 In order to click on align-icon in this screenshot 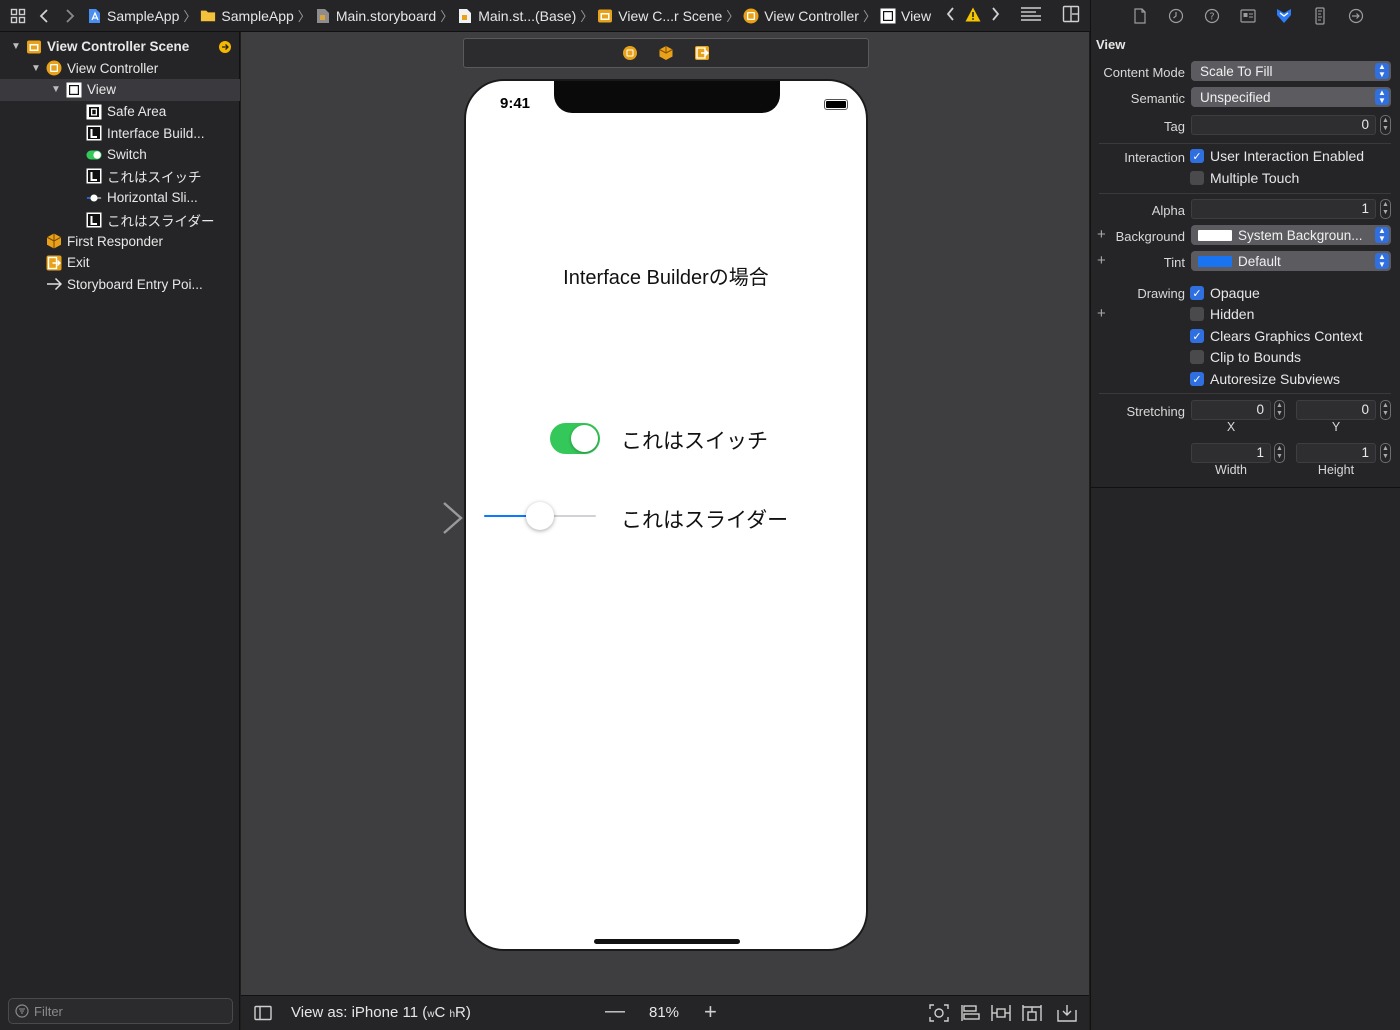, I will do `click(1001, 1014)`.